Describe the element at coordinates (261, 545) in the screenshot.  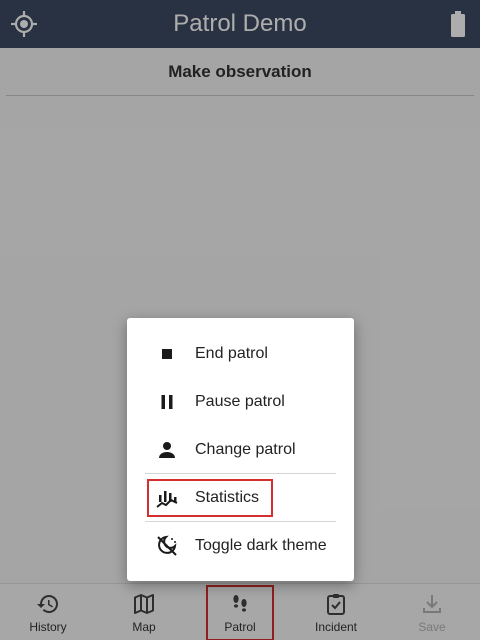
I see `menu-item-label: Toggle dark theme` at that location.